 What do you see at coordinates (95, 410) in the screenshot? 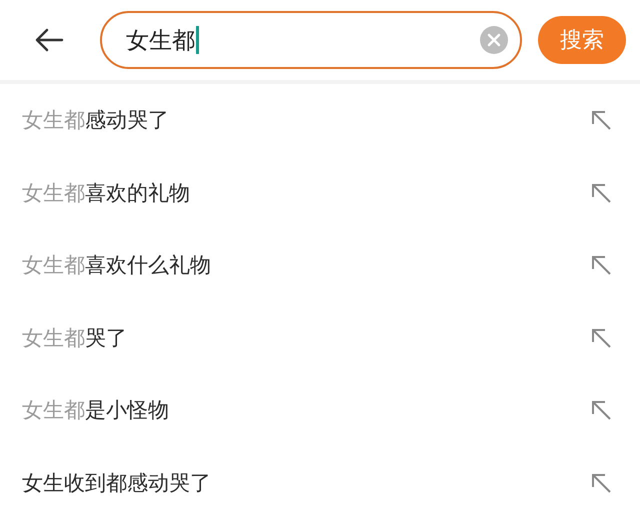
I see `suggestion-text: 女生都是小怪物` at bounding box center [95, 410].